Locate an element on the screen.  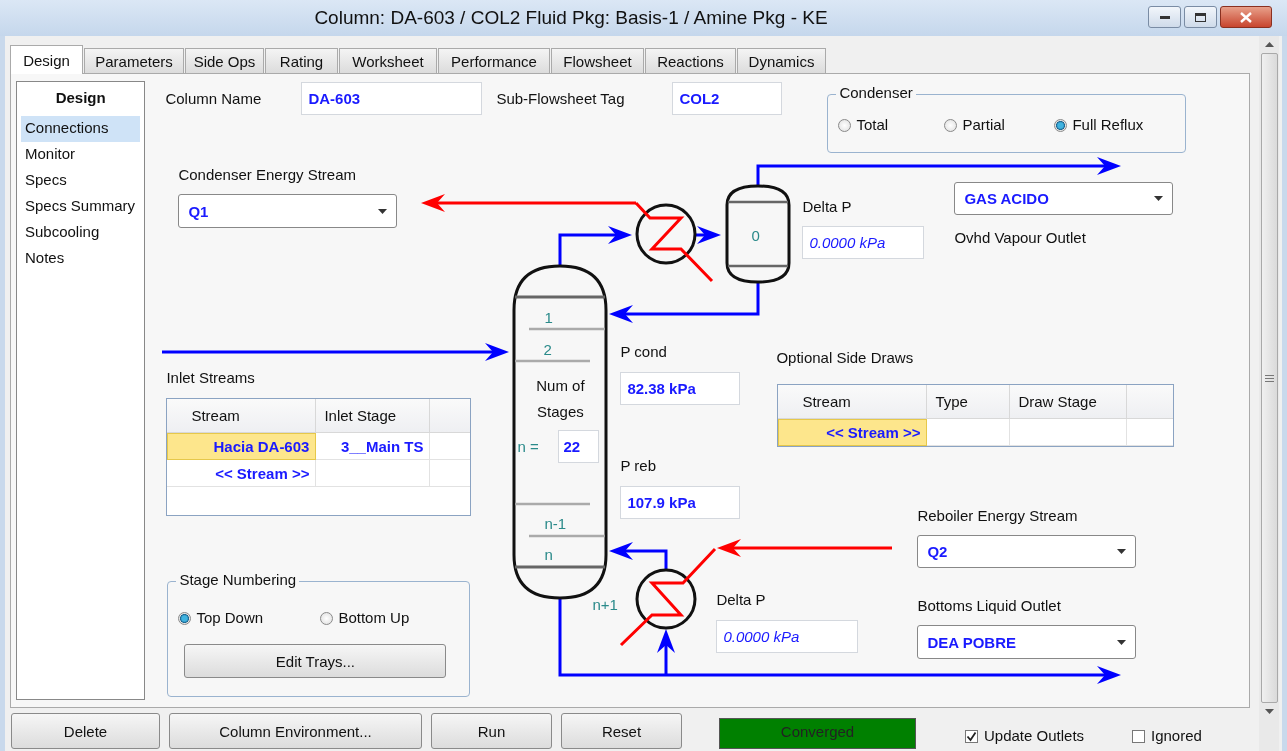
maximize-icon is located at coordinates (1200, 17).